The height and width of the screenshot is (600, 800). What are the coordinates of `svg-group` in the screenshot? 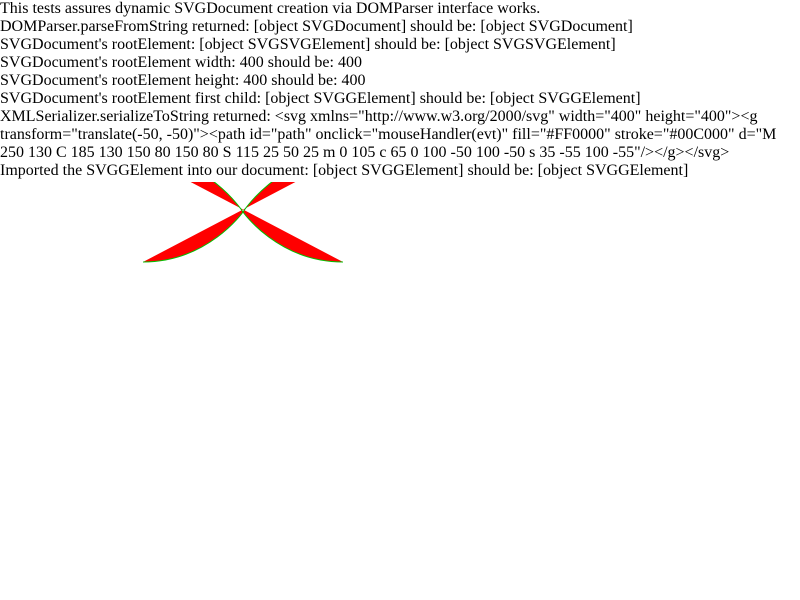 It's located at (243, 222).